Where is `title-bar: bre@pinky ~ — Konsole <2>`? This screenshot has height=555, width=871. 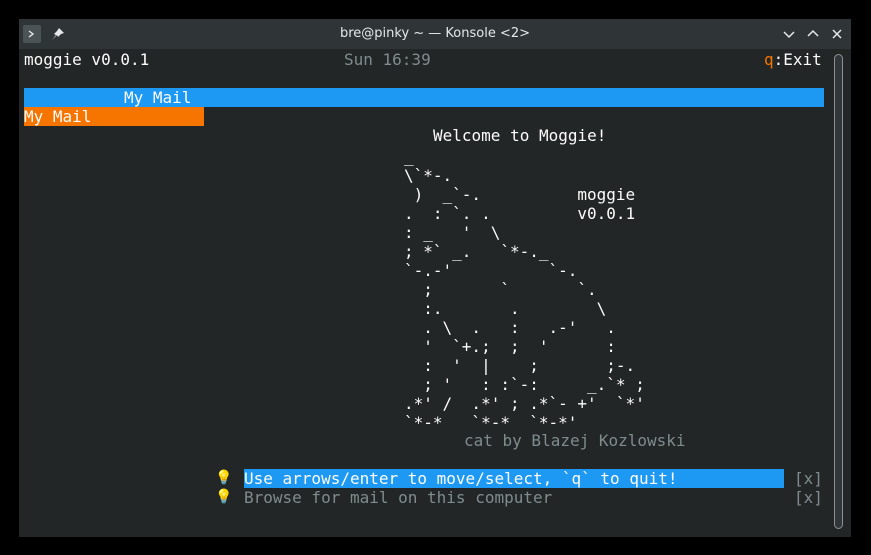
title-bar: bre@pinky ~ — Konsole <2> is located at coordinates (435, 34).